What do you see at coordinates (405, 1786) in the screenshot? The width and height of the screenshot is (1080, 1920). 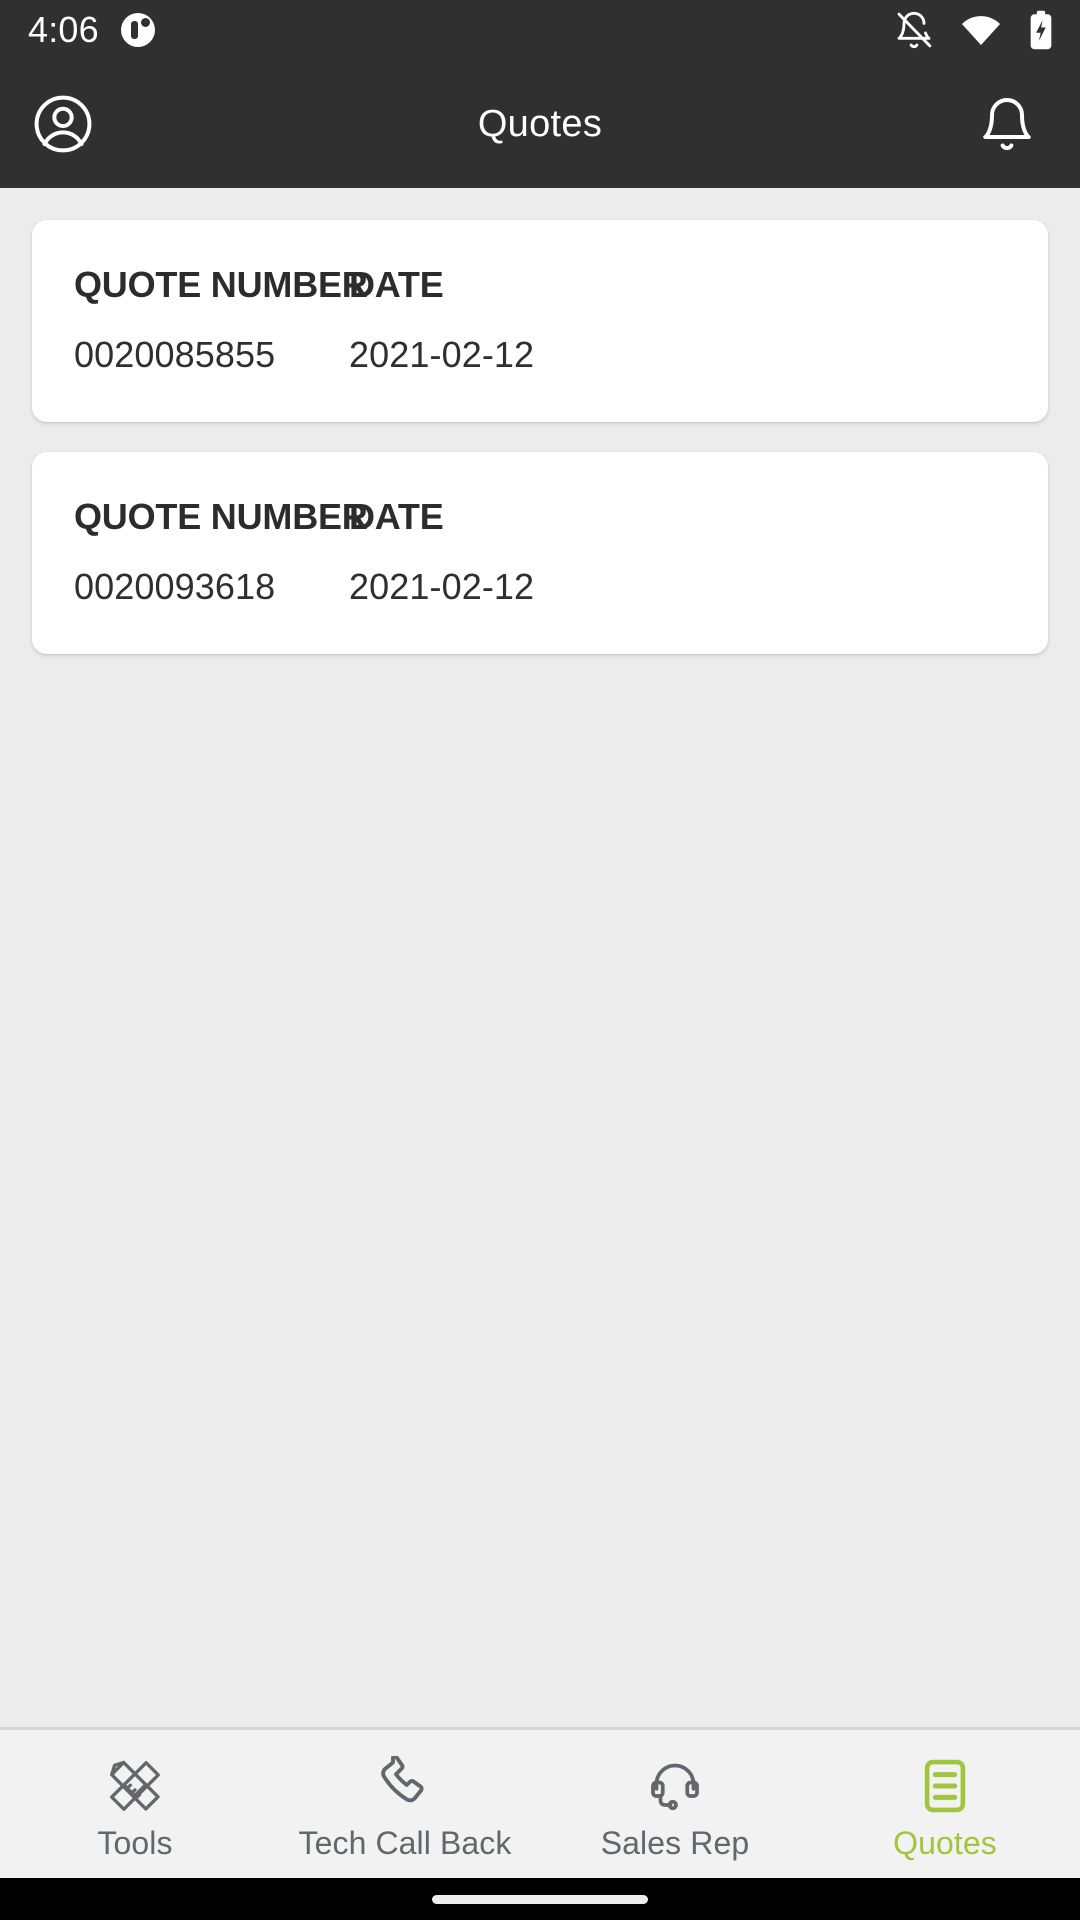 I see `phone-icon` at bounding box center [405, 1786].